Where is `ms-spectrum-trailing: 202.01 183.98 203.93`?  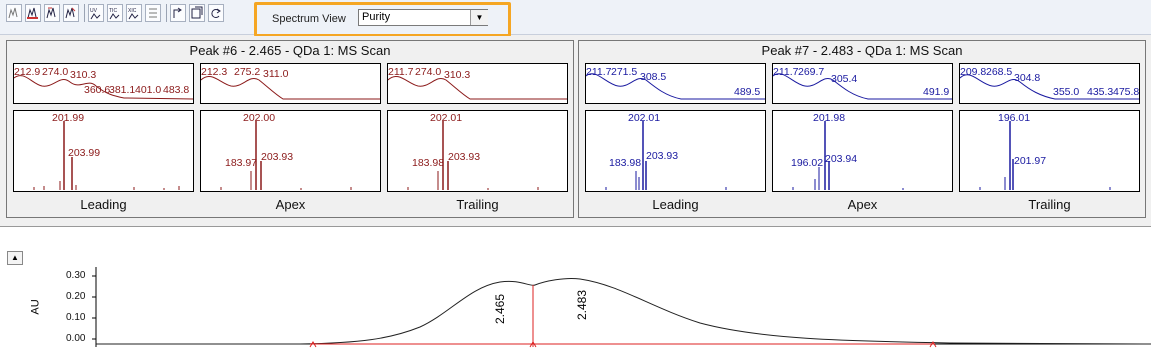
ms-spectrum-trailing: 202.01 183.98 203.93 is located at coordinates (477, 151).